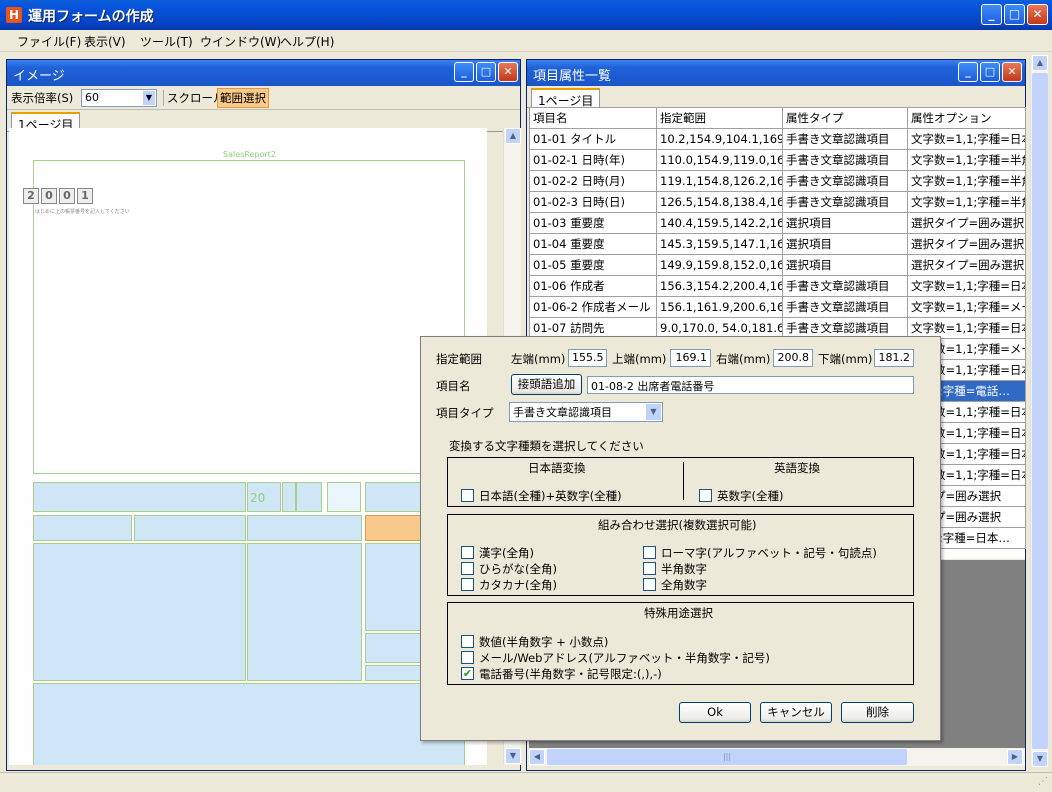  Describe the element at coordinates (467, 641) in the screenshot. I see `numeric-checkbox` at that location.